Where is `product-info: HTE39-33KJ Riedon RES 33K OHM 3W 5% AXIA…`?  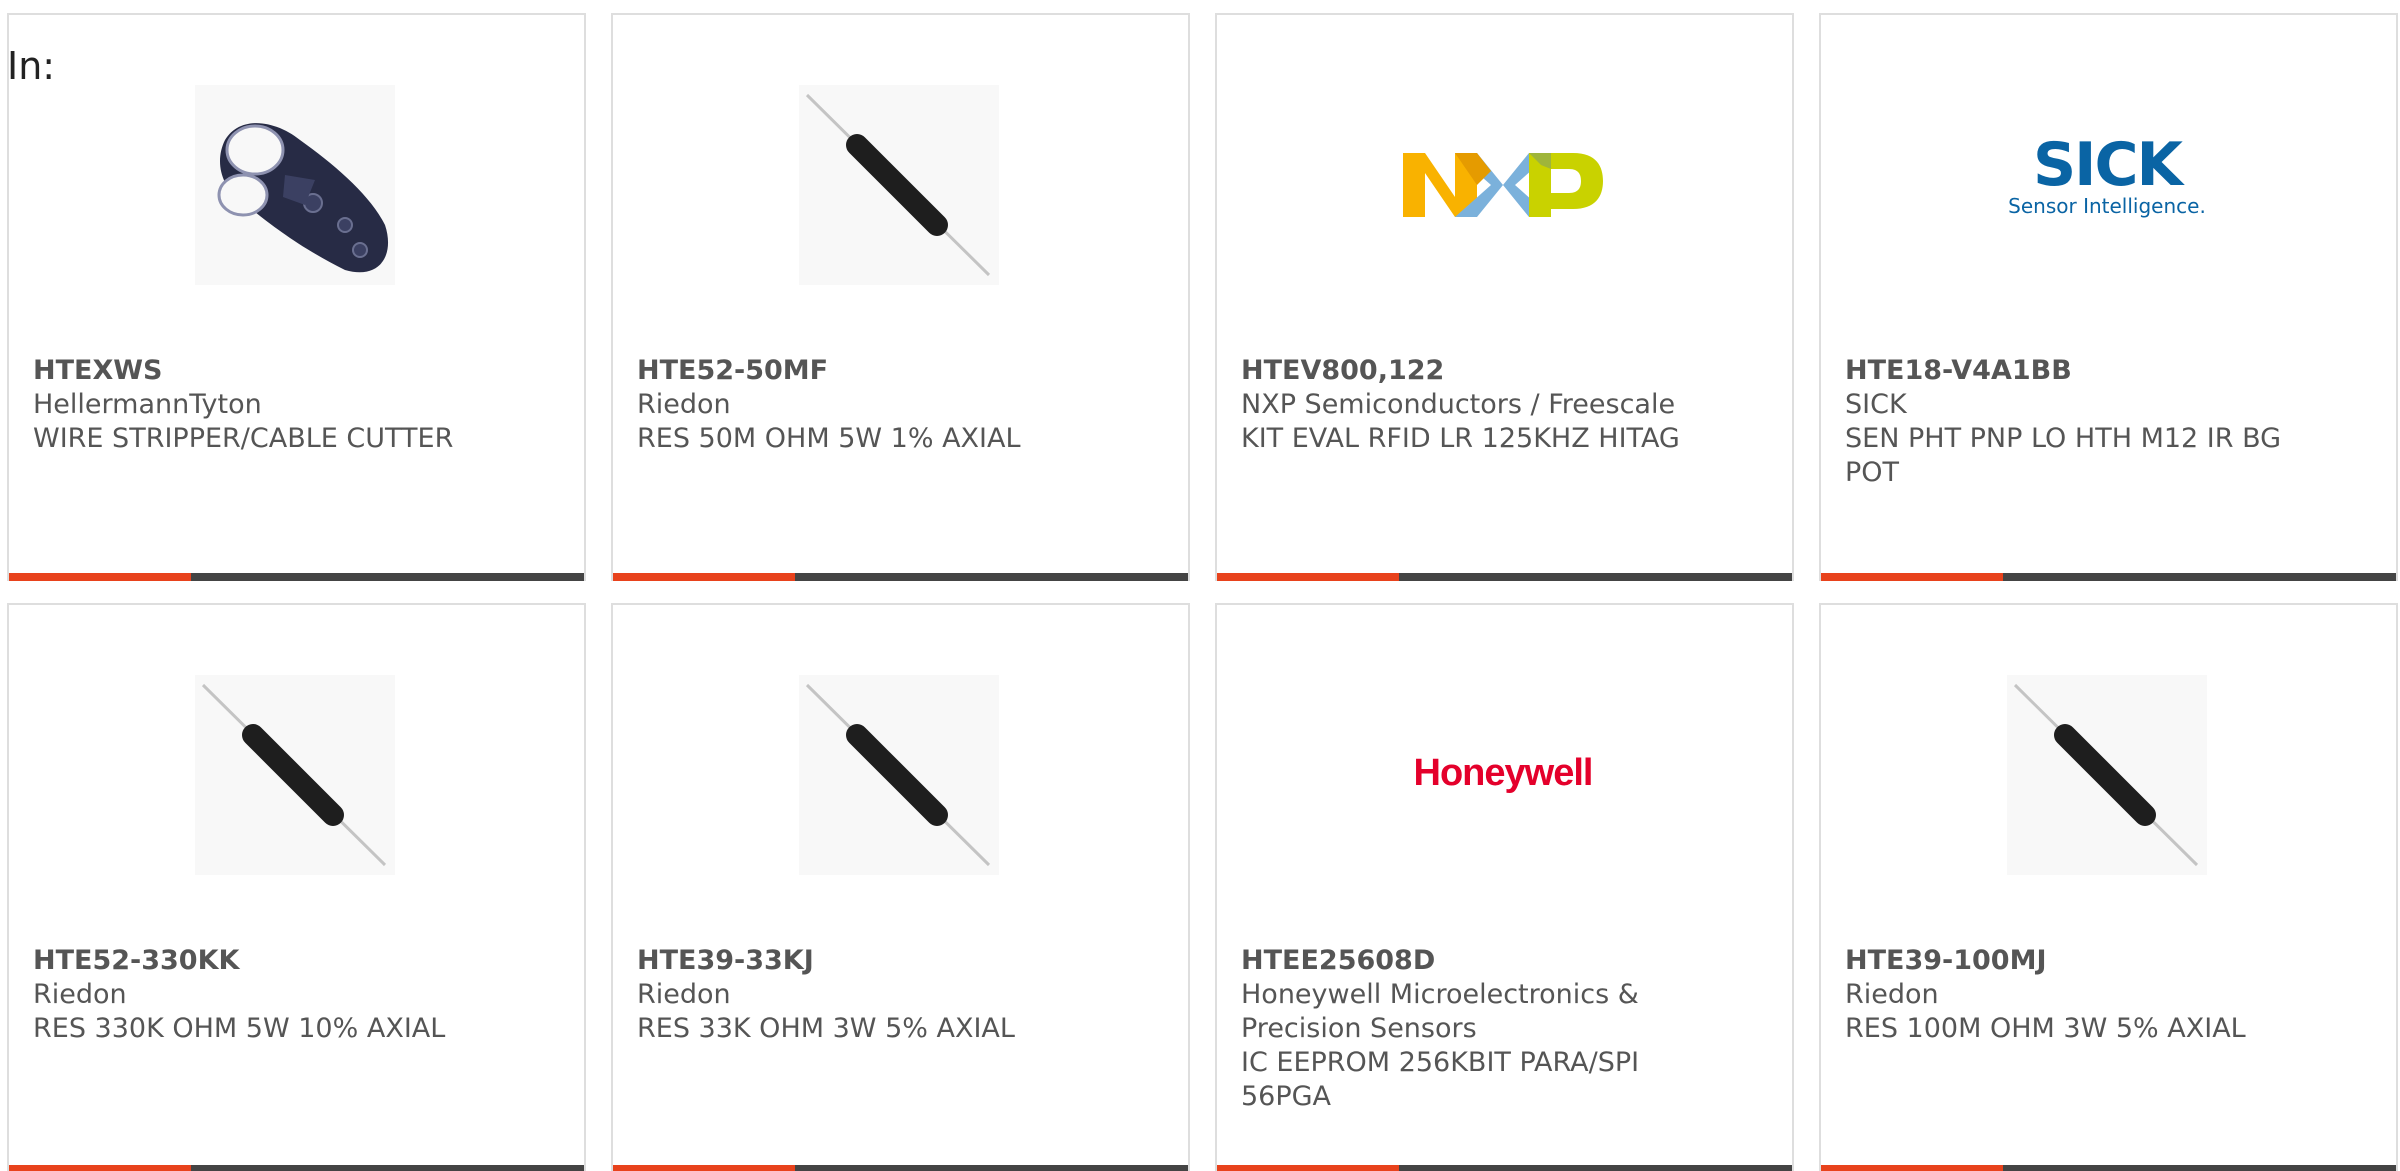 product-info: HTE39-33KJ Riedon RES 33K OHM 3W 5% AXIA… is located at coordinates (857, 995).